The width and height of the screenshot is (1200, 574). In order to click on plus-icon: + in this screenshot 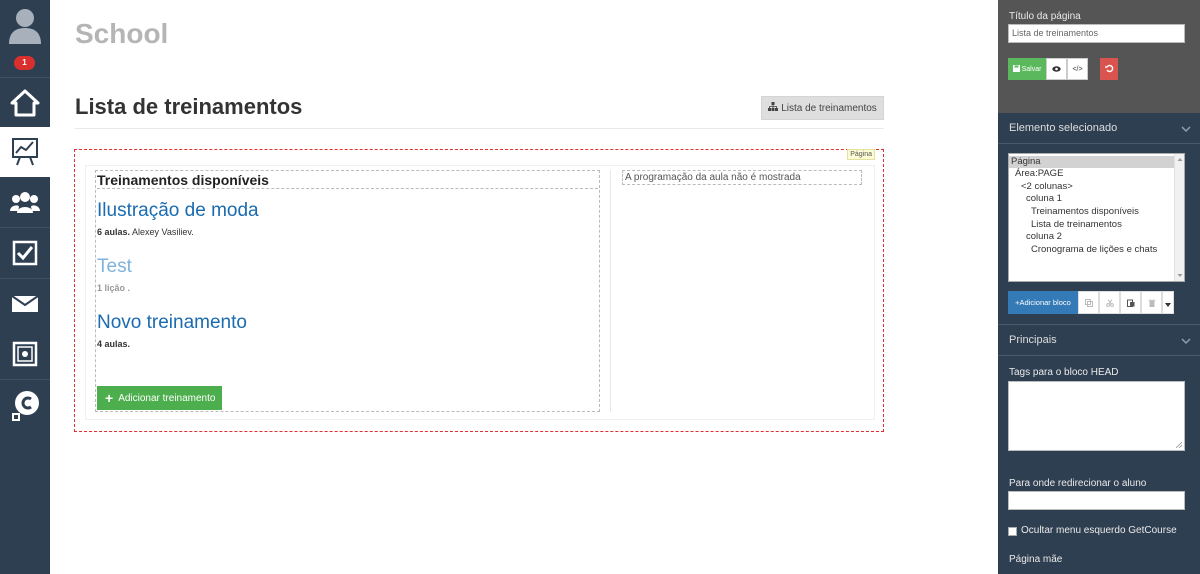, I will do `click(109, 398)`.